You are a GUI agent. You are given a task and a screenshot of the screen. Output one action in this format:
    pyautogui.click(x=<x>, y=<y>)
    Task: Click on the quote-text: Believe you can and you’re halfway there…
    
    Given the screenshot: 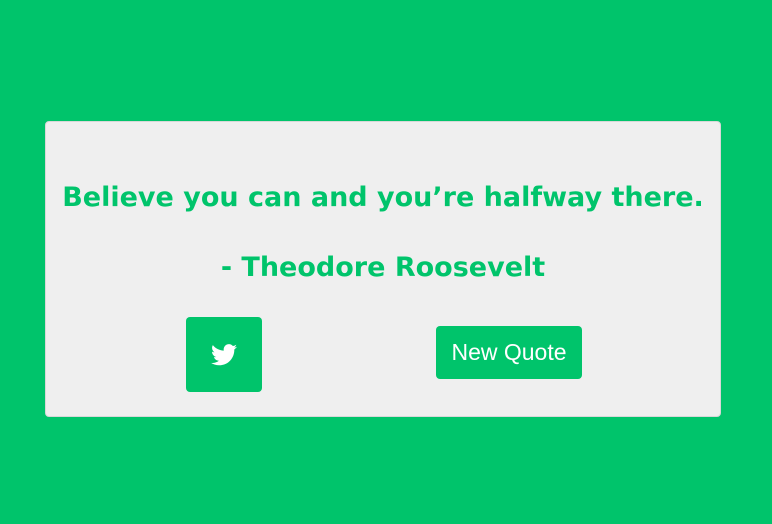 What is the action you would take?
    pyautogui.click(x=383, y=197)
    